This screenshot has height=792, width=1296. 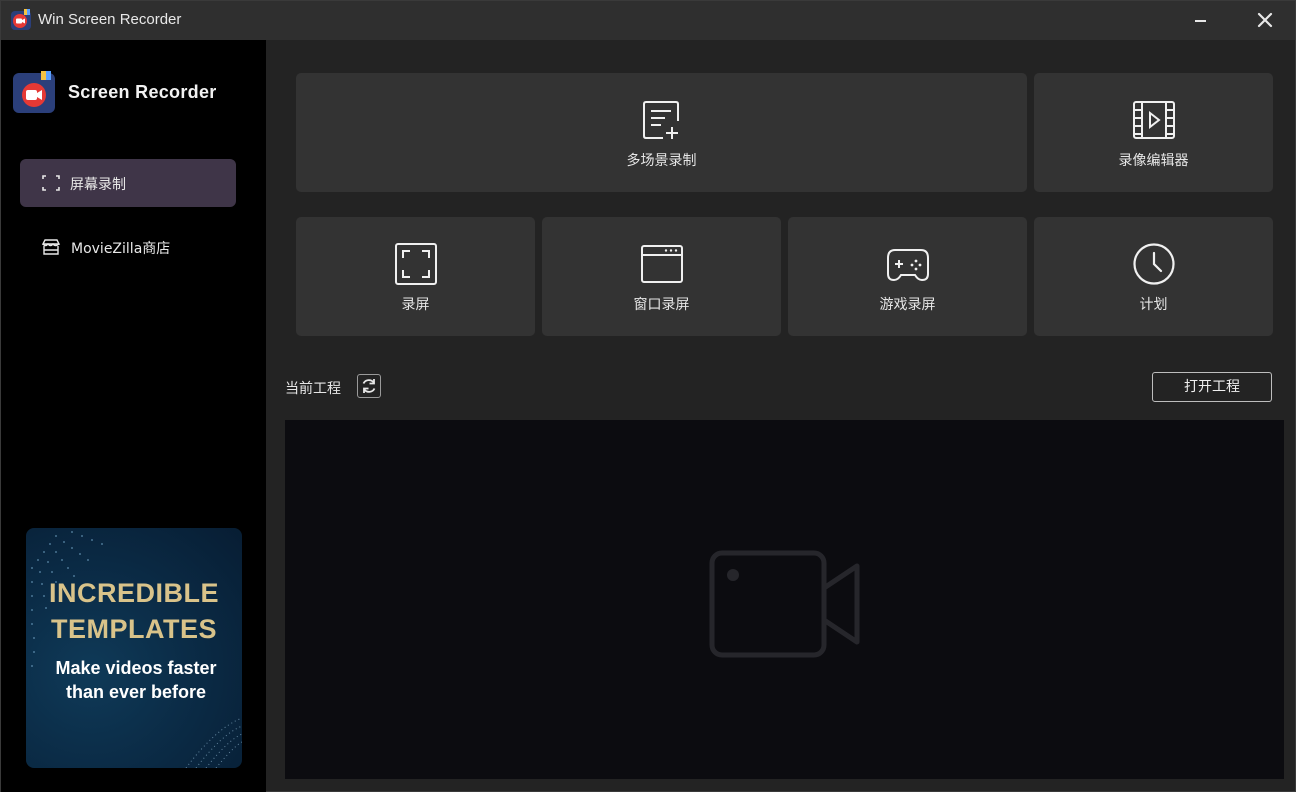 I want to click on record-screen-button: 录屏, so click(x=415, y=276).